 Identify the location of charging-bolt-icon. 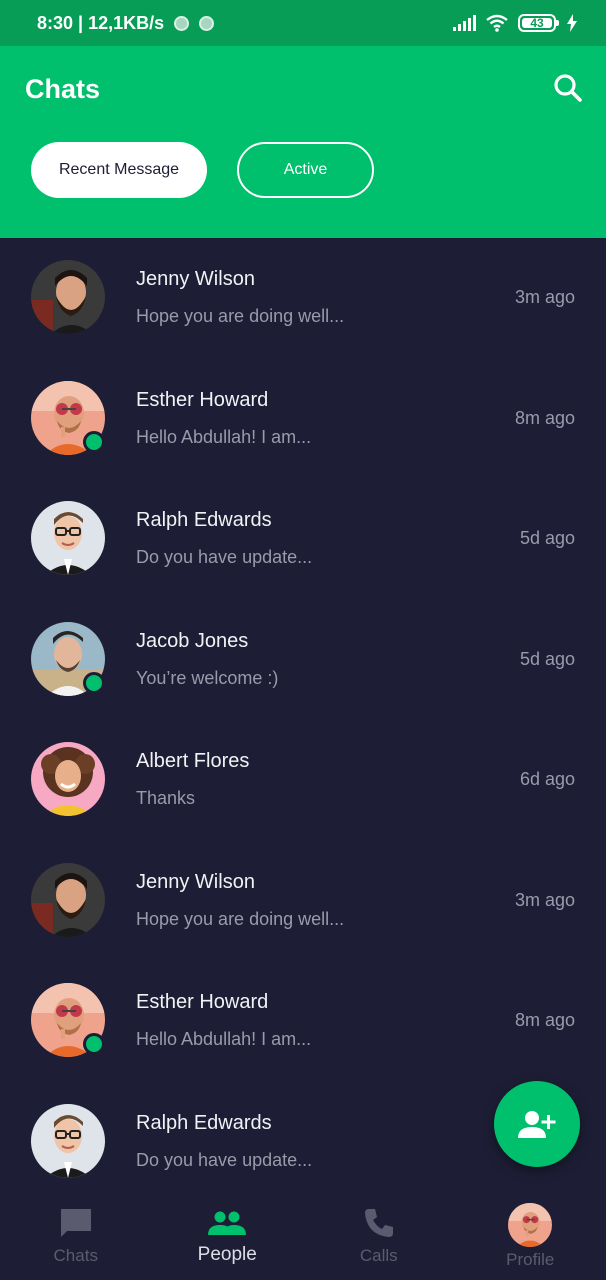
(572, 23).